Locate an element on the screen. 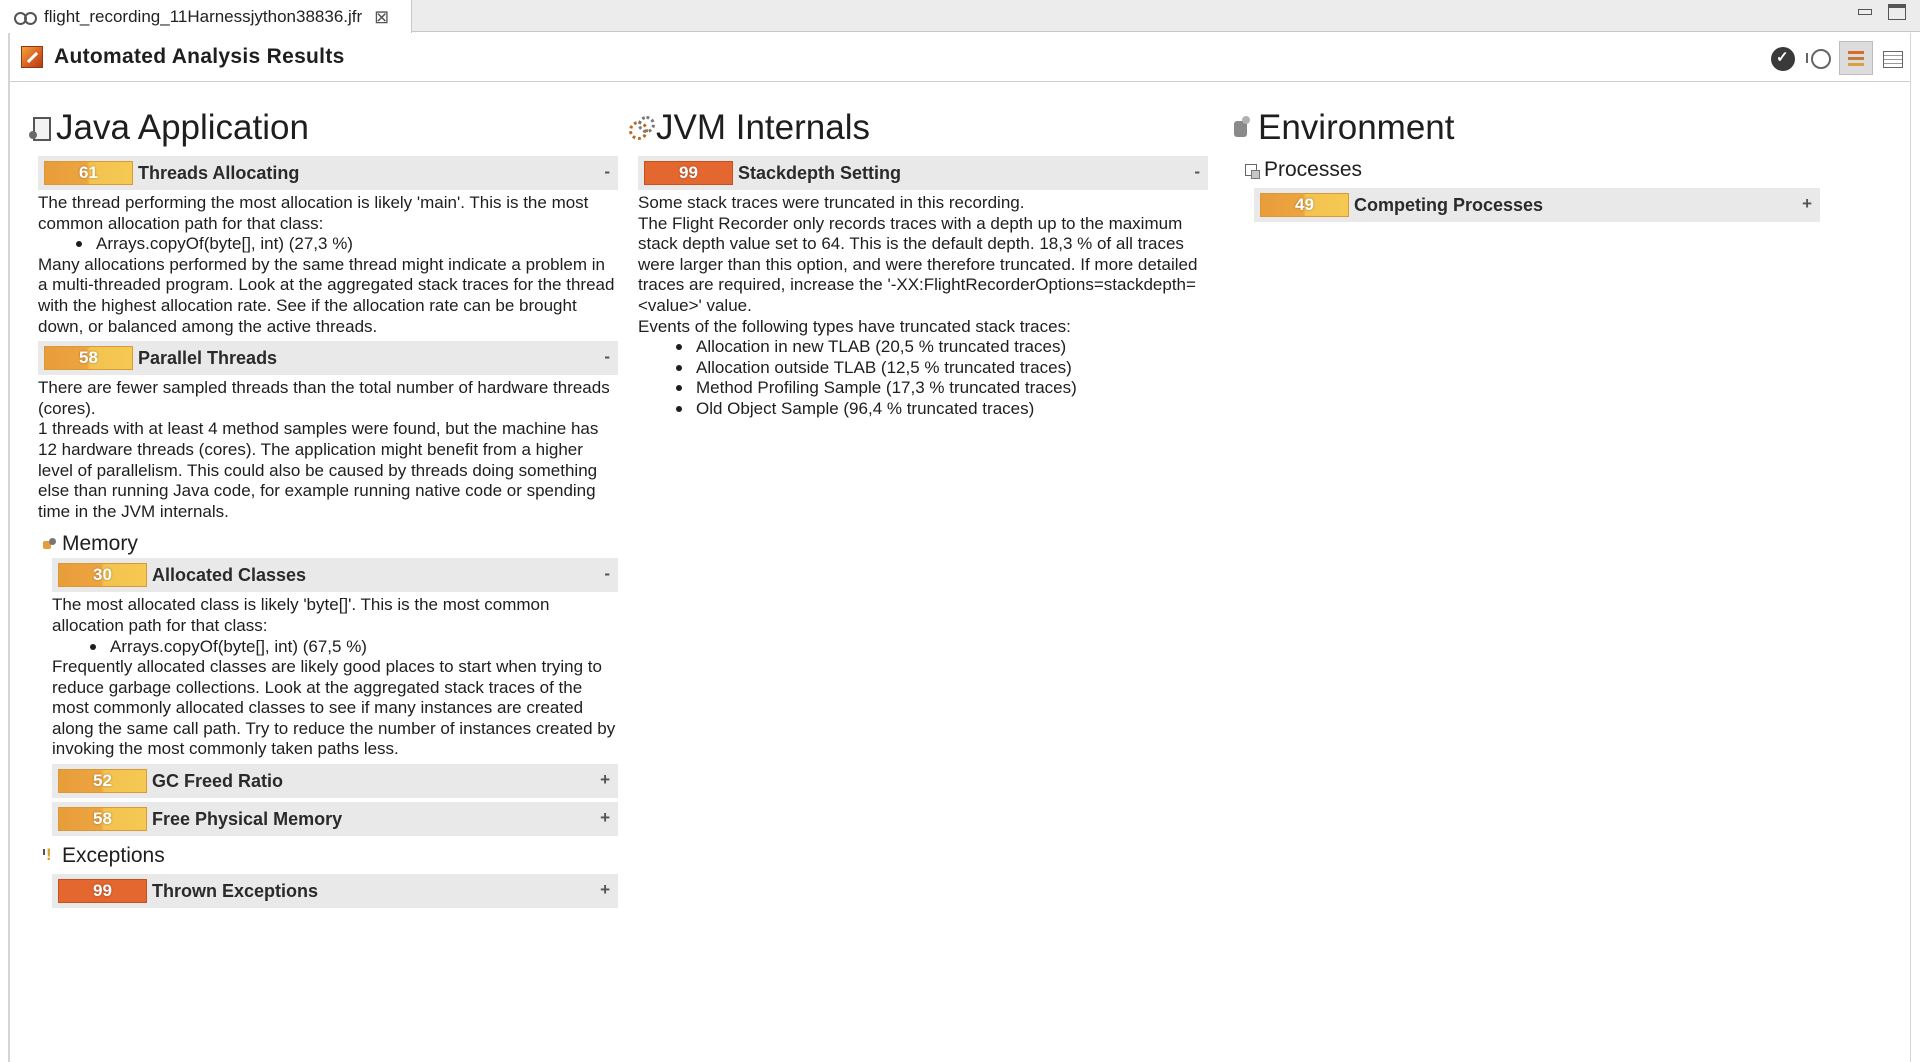 This screenshot has width=1920, height=1062. rule-name: Thrown Exceptions is located at coordinates (235, 890).